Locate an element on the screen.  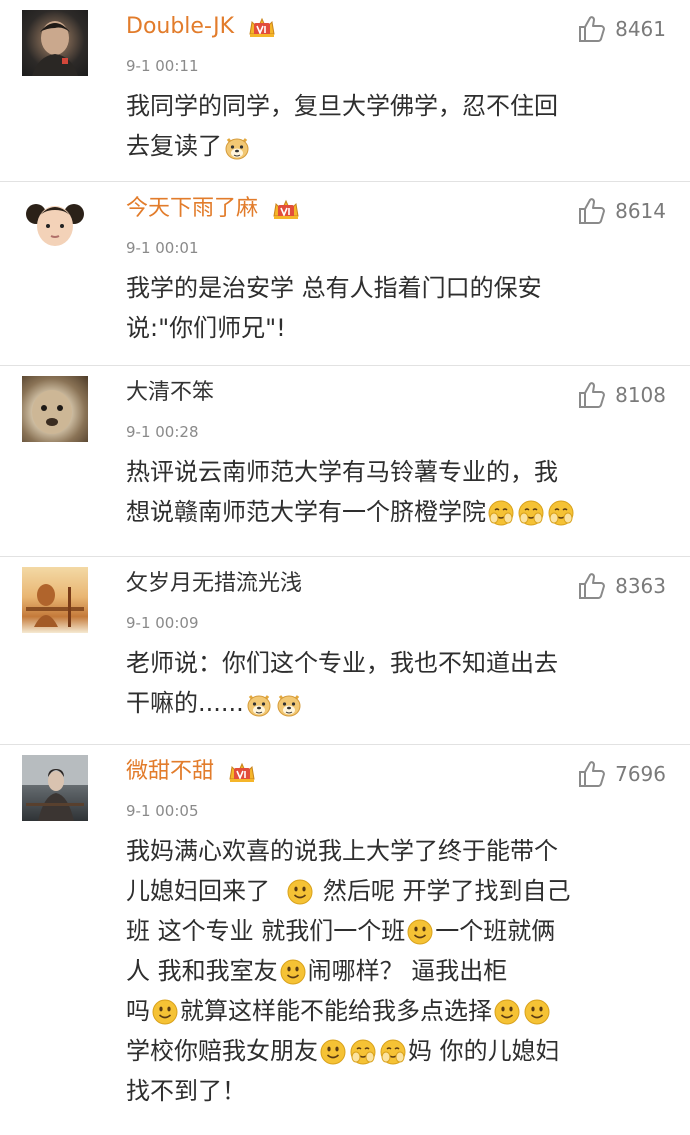
comment-line: 我学的是治安学 总有人指着门口的保安 is located at coordinates (334, 288).